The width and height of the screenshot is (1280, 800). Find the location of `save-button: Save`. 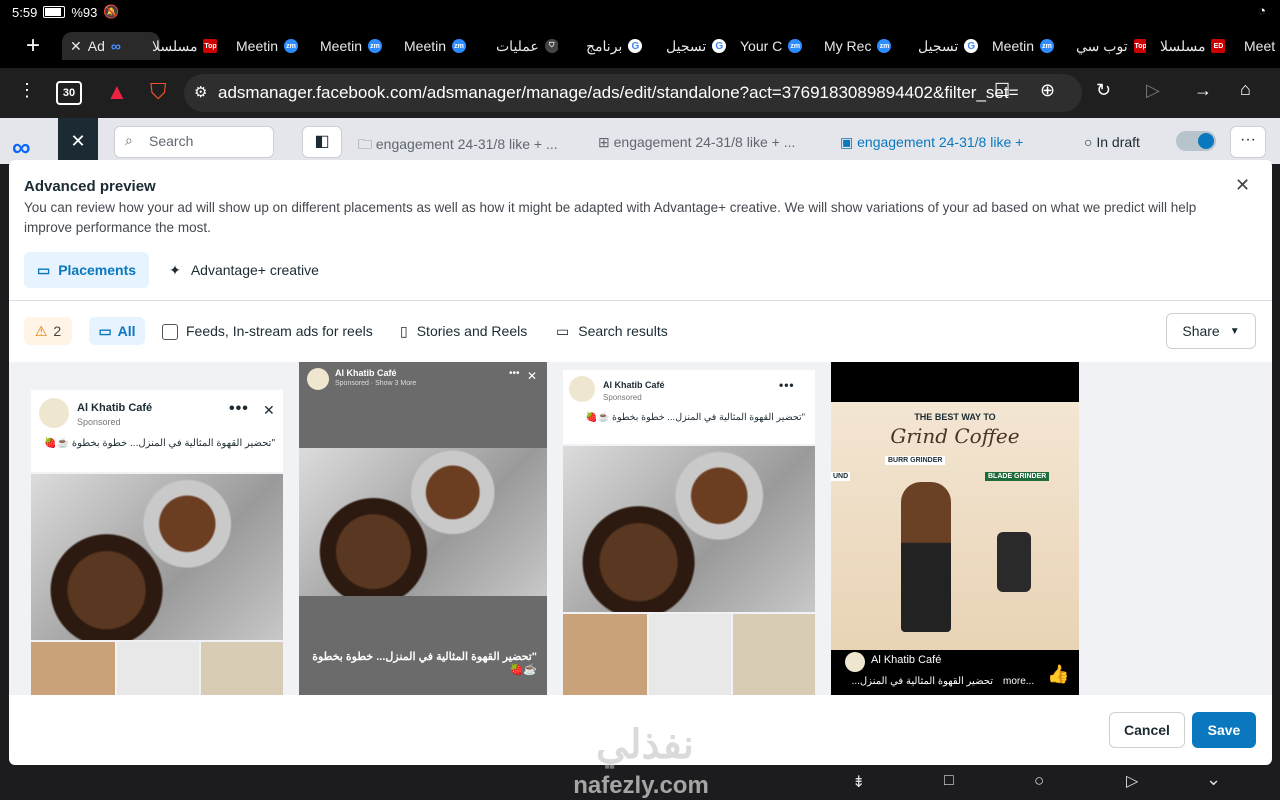

save-button: Save is located at coordinates (1224, 730).